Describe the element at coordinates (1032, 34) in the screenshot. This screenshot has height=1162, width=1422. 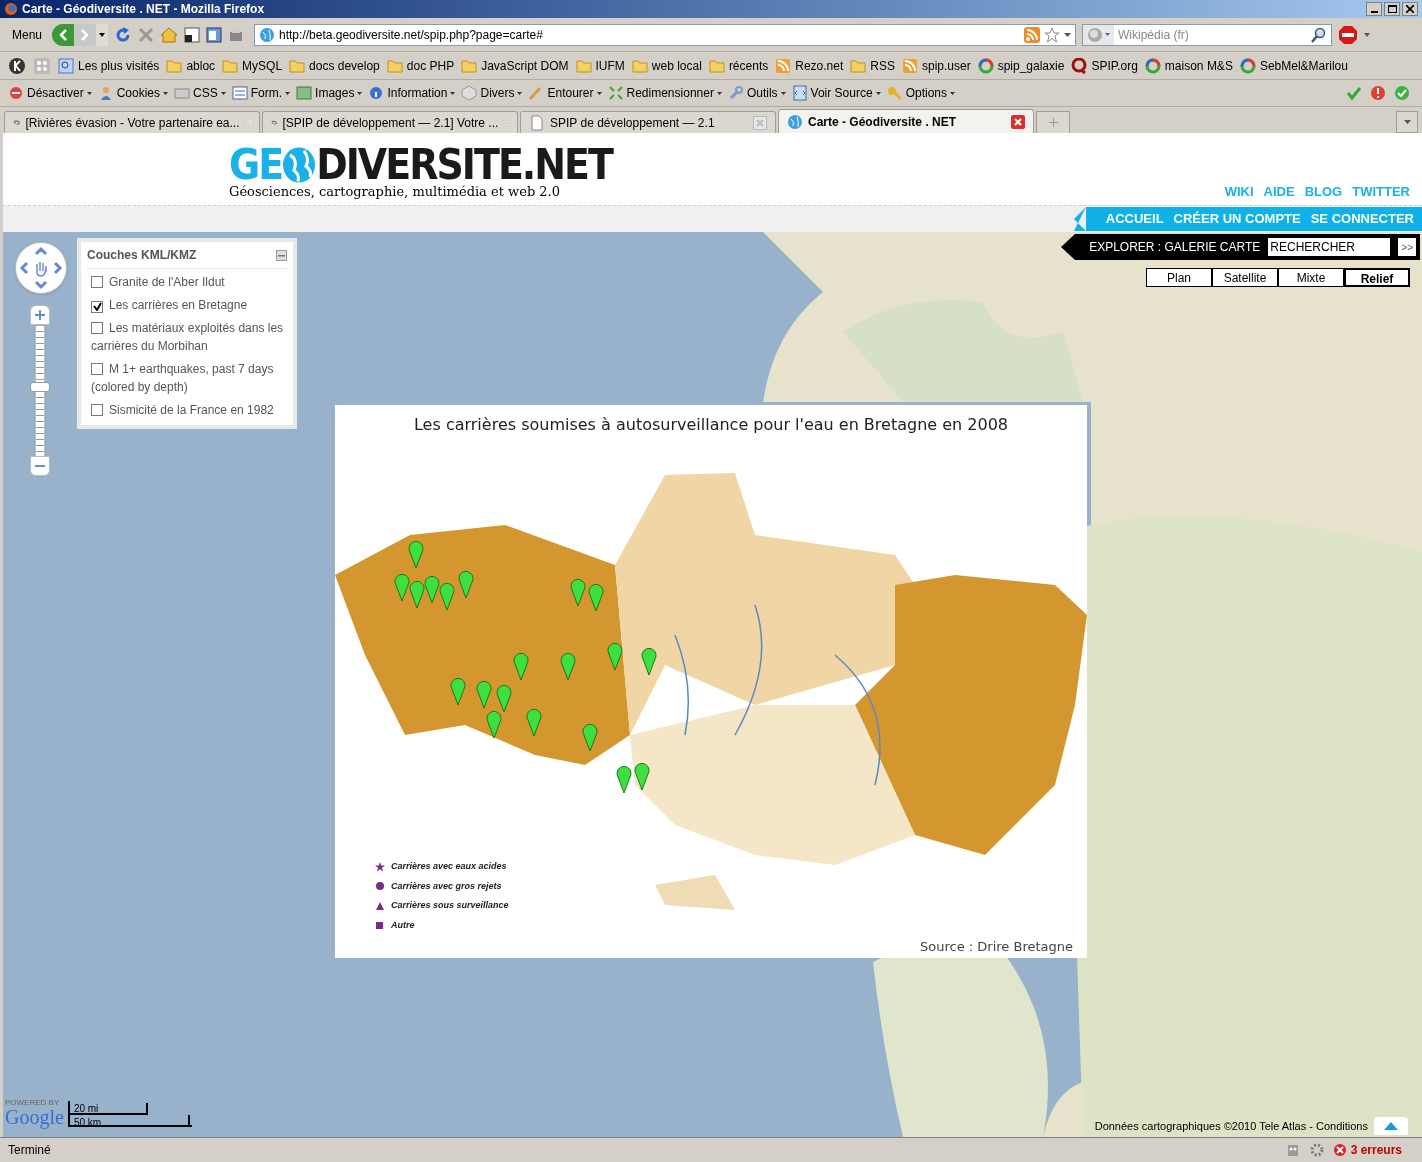
I see `feed-icon` at that location.